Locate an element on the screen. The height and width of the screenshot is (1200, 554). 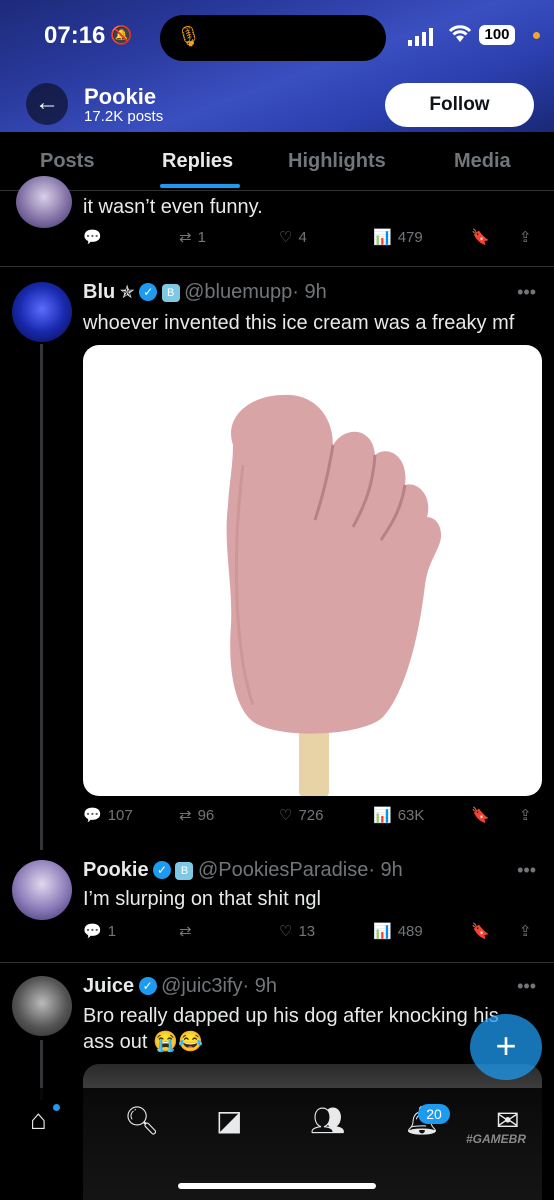
reply-action: 💬 1 is located at coordinates (99, 931).